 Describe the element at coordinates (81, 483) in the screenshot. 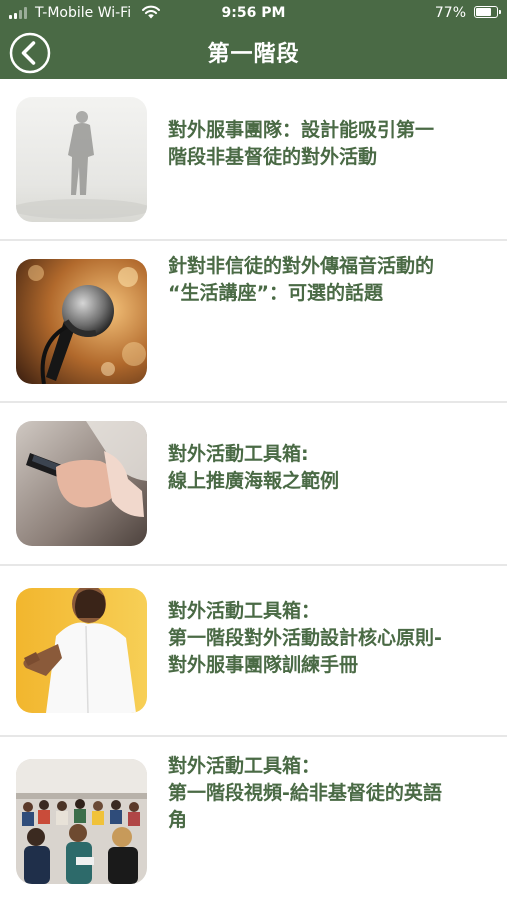

I see `thumbnail-hand-holding-phone` at that location.